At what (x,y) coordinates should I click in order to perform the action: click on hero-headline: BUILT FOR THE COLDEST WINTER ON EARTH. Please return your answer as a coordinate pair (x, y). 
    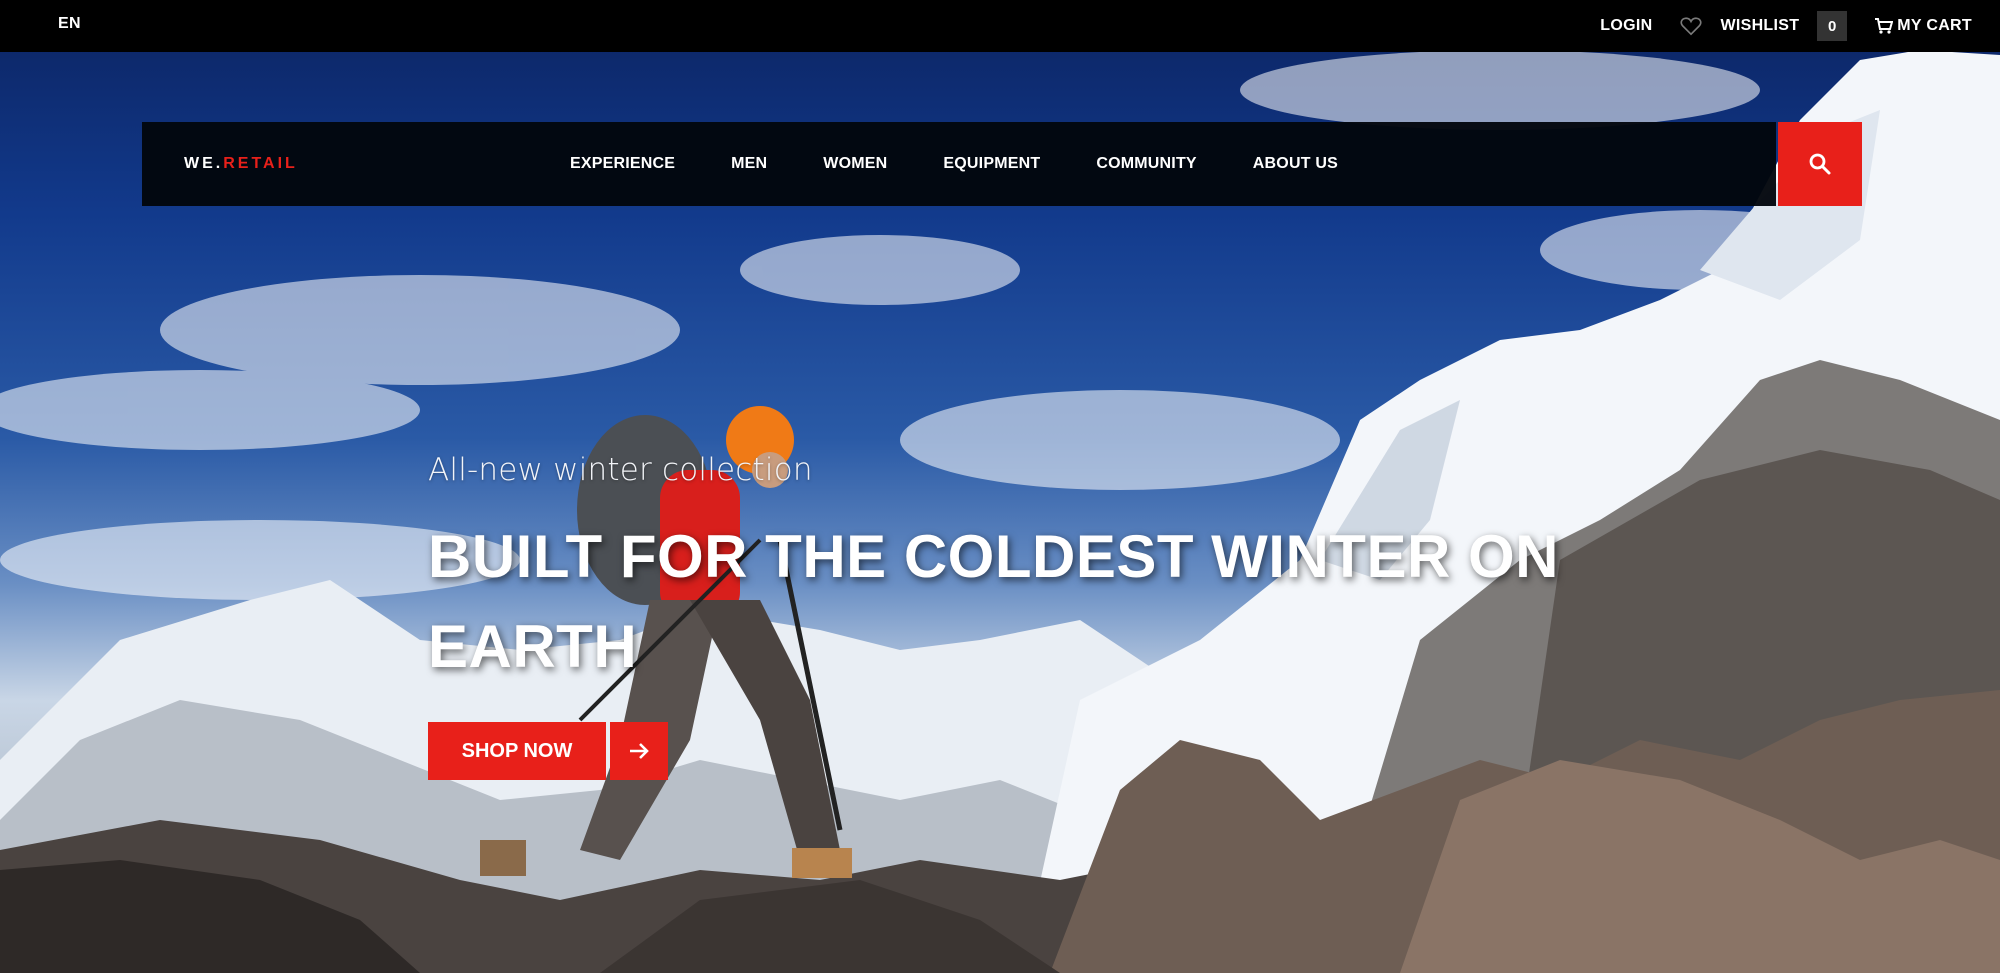
    Looking at the image, I should click on (993, 601).